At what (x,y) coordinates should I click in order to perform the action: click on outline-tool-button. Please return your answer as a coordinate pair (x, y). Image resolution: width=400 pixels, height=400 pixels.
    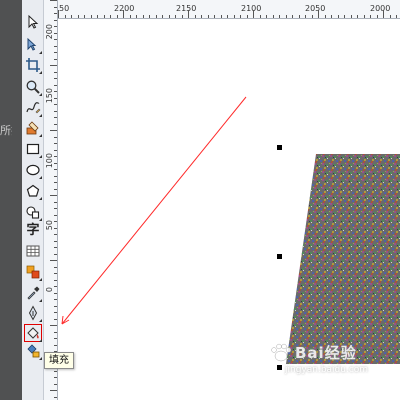
    Looking at the image, I should click on (33, 313).